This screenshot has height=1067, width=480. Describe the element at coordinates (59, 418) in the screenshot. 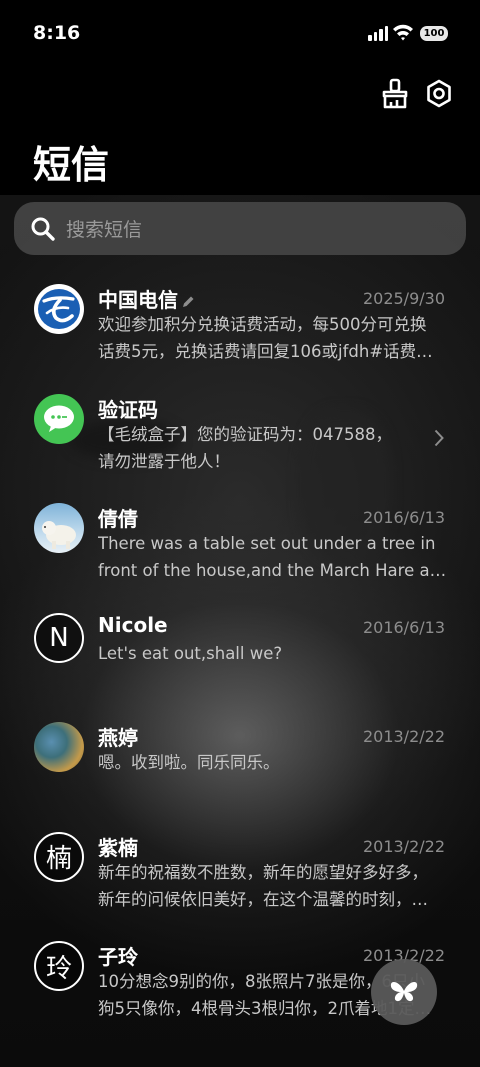

I see `message-bubble-icon` at that location.